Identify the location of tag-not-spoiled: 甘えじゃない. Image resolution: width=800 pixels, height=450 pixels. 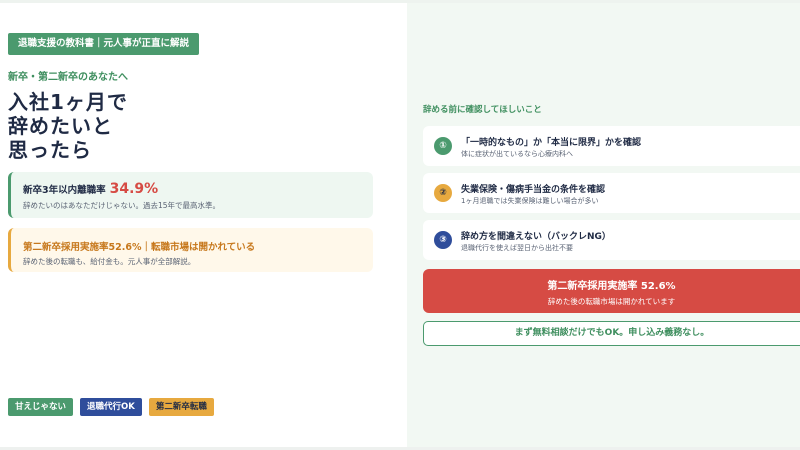
(41, 407).